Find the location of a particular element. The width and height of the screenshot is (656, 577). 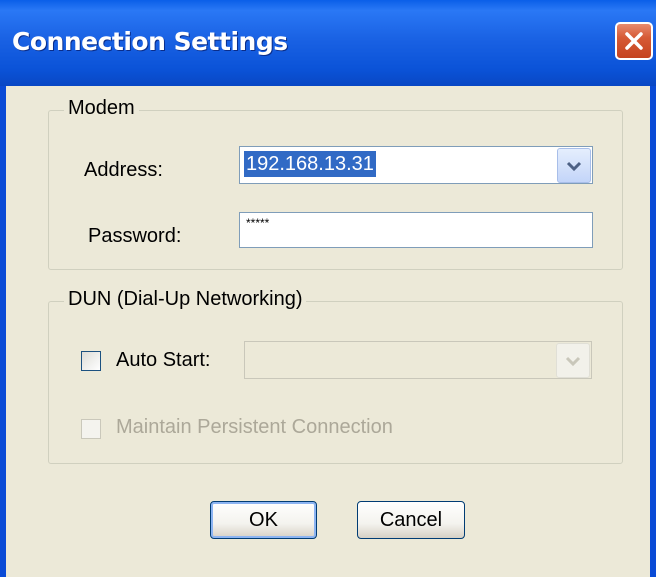

cancel-button: Cancel is located at coordinates (411, 520).